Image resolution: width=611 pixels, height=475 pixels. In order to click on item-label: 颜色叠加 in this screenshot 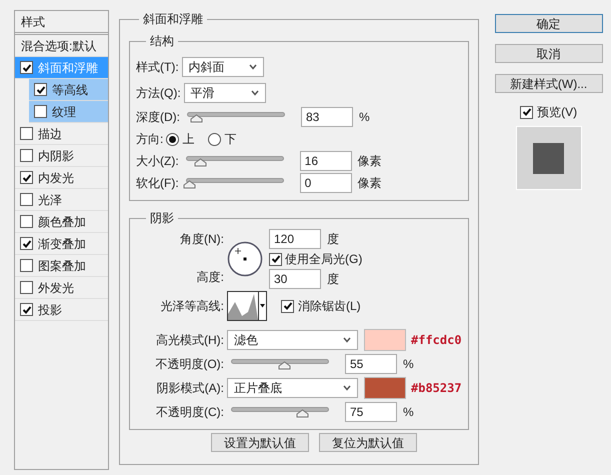, I will do `click(62, 222)`.